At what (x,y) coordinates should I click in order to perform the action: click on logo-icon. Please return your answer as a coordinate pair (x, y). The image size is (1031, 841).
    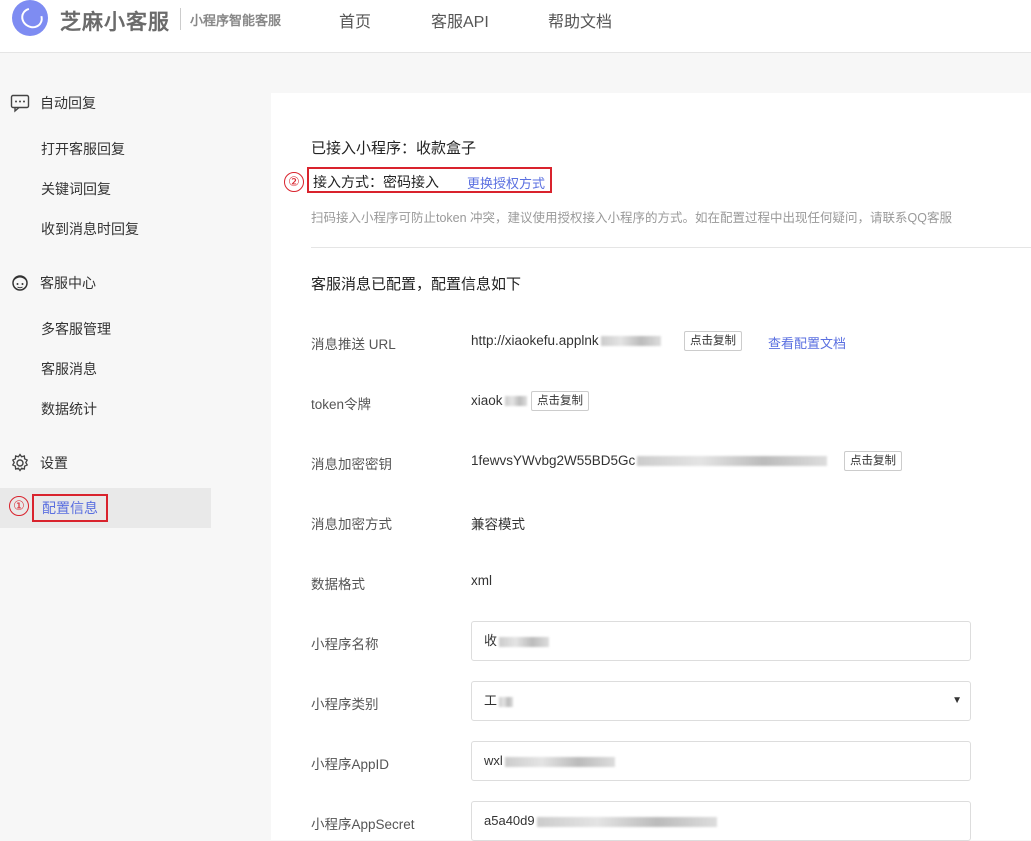
    Looking at the image, I should click on (30, 18).